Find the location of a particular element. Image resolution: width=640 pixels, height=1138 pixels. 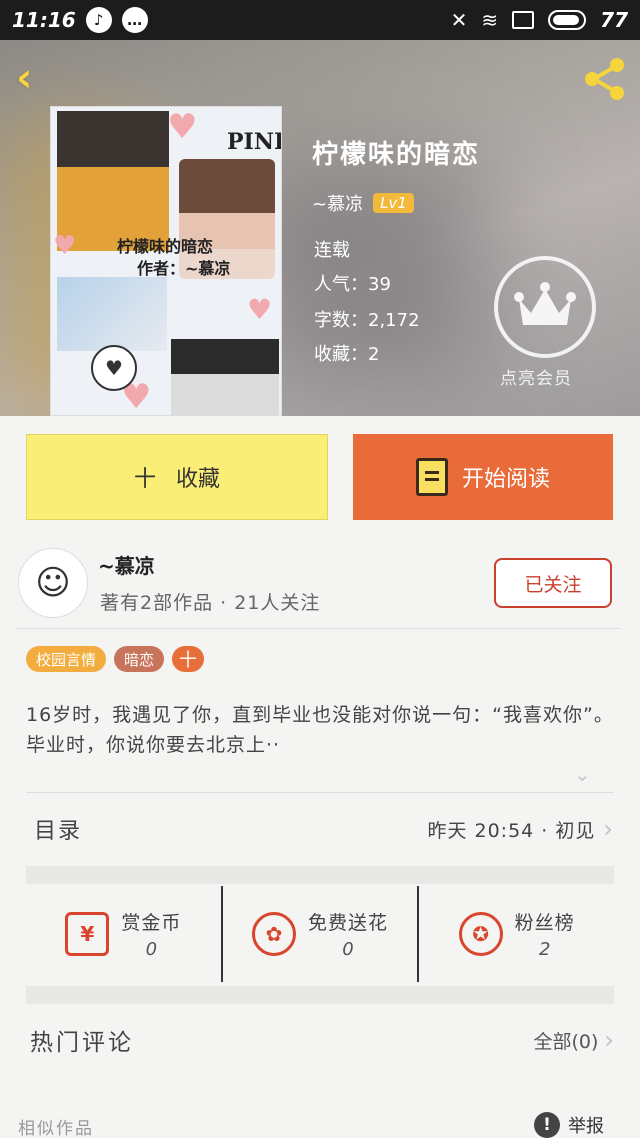

send-flower-button: ✿ 免费送花 0 is located at coordinates (319, 934).